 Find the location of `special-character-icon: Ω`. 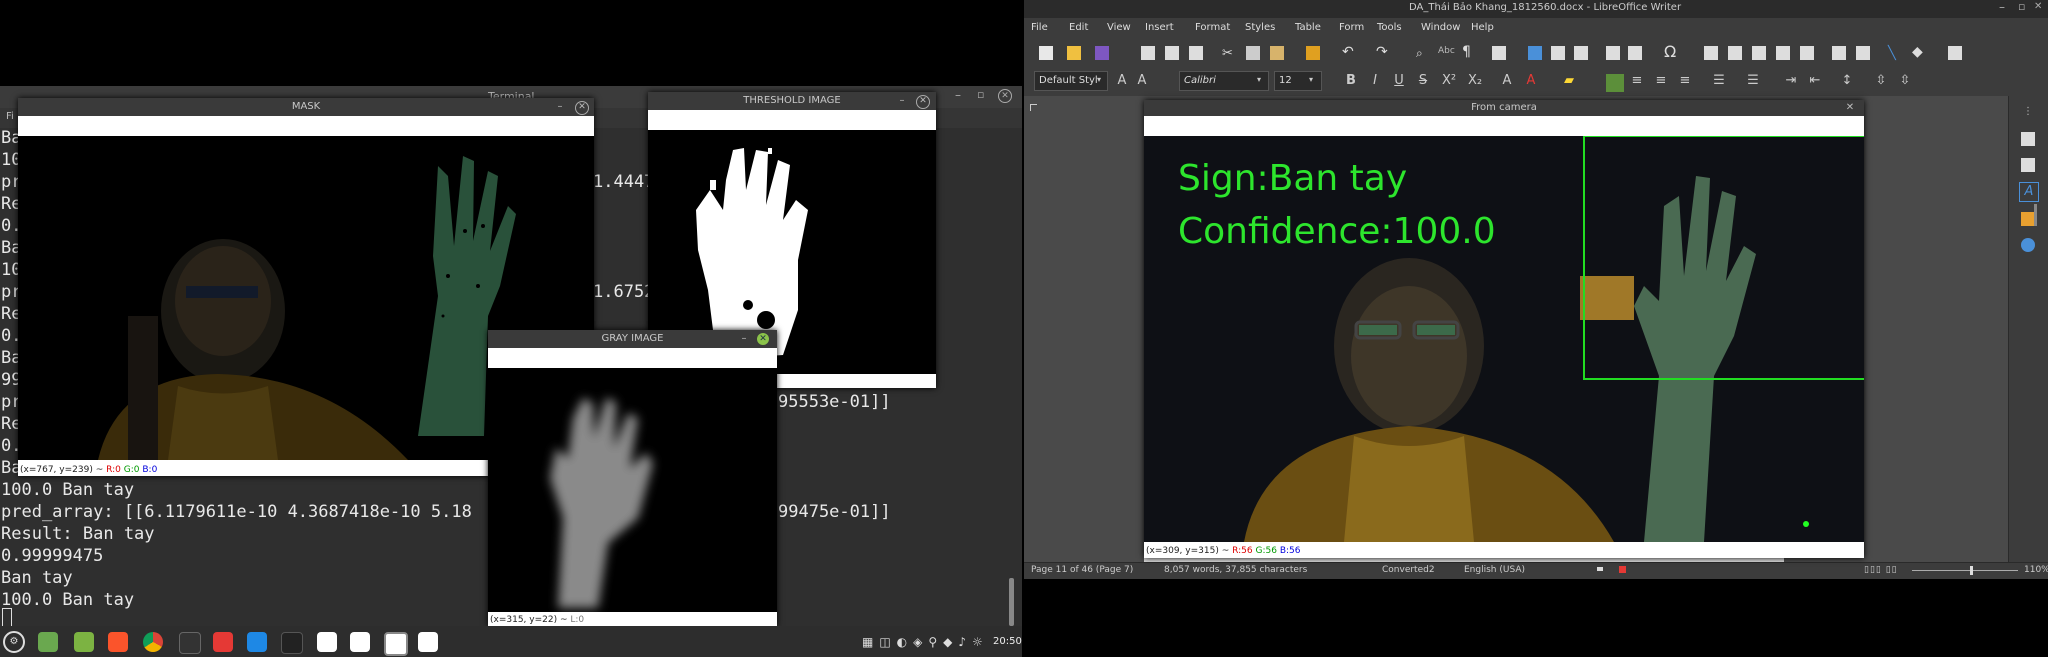

special-character-icon: Ω is located at coordinates (1671, 51).